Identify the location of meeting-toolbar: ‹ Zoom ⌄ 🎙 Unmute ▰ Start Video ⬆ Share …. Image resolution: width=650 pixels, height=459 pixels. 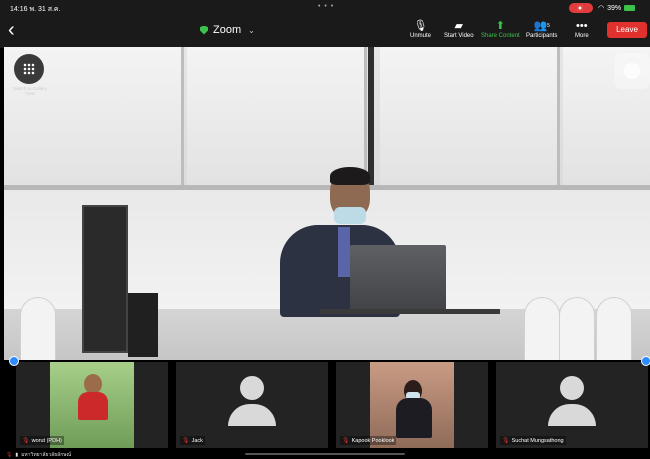
(325, 32).